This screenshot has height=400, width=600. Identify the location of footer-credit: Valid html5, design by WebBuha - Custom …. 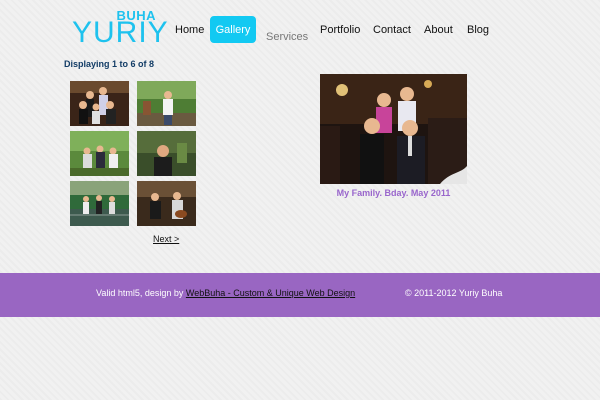
(225, 293).